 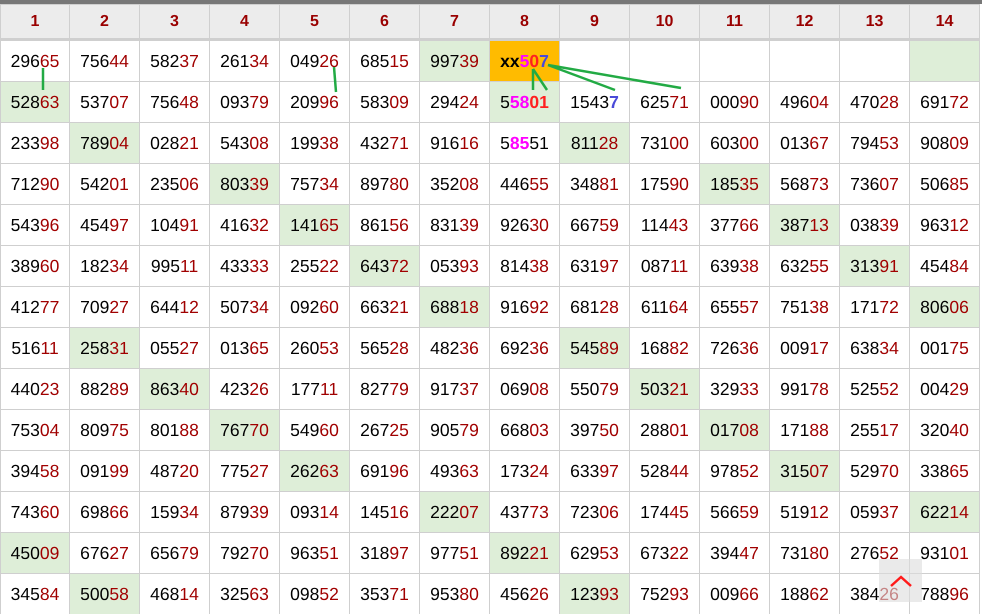 What do you see at coordinates (105, 553) in the screenshot?
I see `number-cell: 67627` at bounding box center [105, 553].